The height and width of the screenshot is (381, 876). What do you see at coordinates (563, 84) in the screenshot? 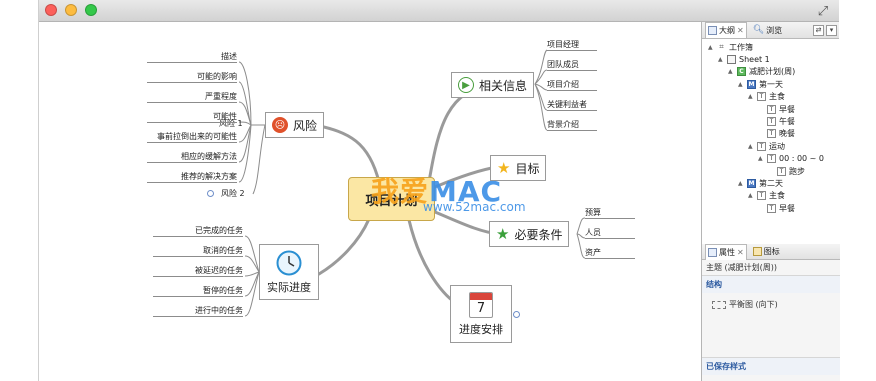
I see `related-subtopic: 项目介绍` at bounding box center [563, 84].